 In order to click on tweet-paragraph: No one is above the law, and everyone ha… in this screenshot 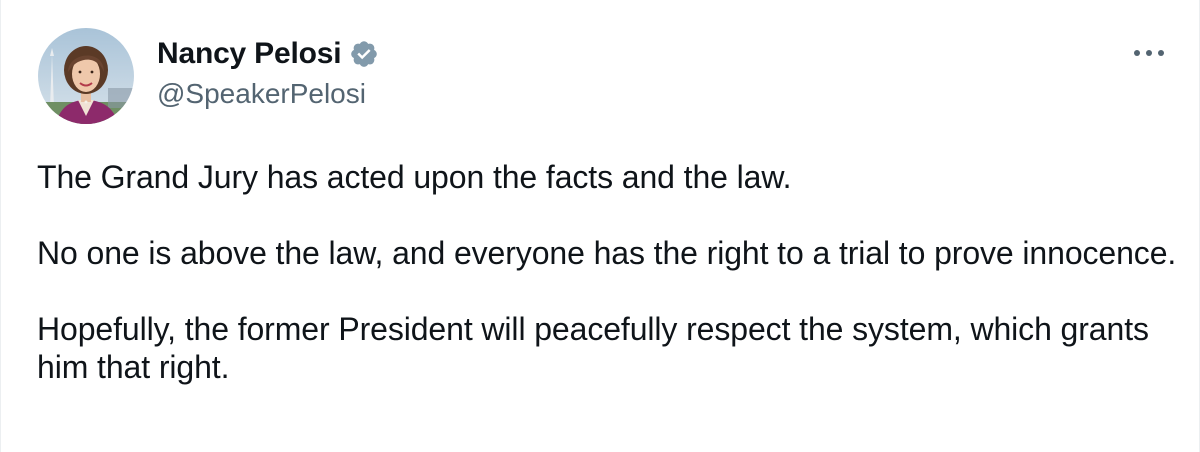, I will do `click(607, 253)`.